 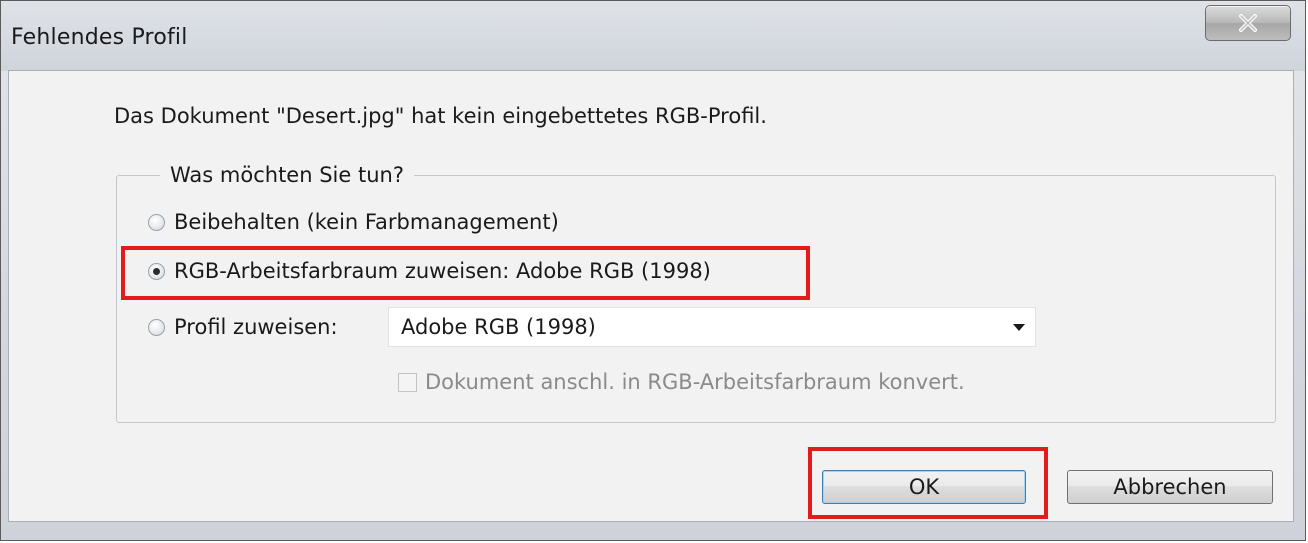 I want to click on convert-checkbox, so click(x=407, y=382).